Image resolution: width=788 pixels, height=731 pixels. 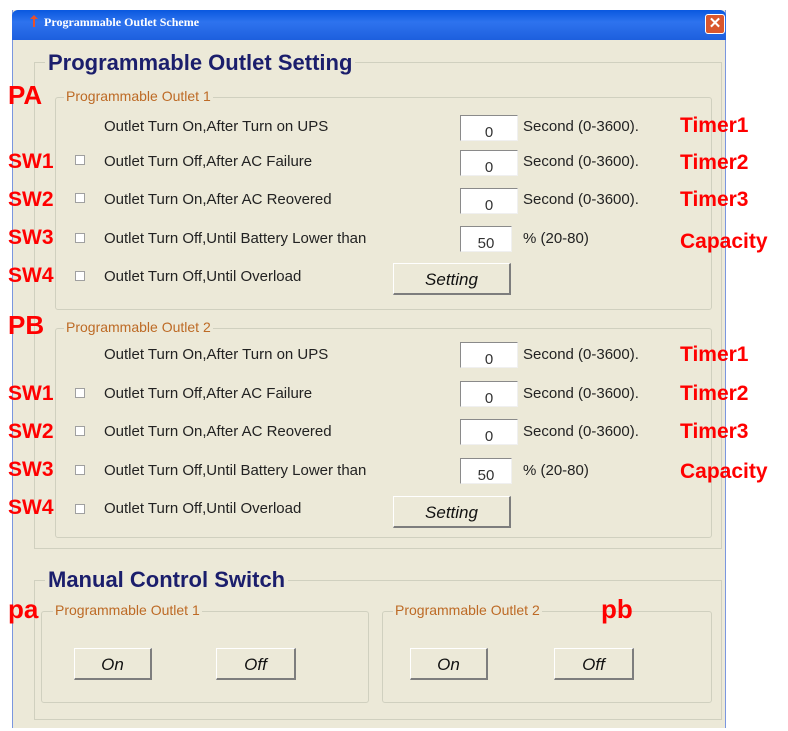 What do you see at coordinates (138, 327) in the screenshot?
I see `outlet2-group-label: Programmable Outlet 2` at bounding box center [138, 327].